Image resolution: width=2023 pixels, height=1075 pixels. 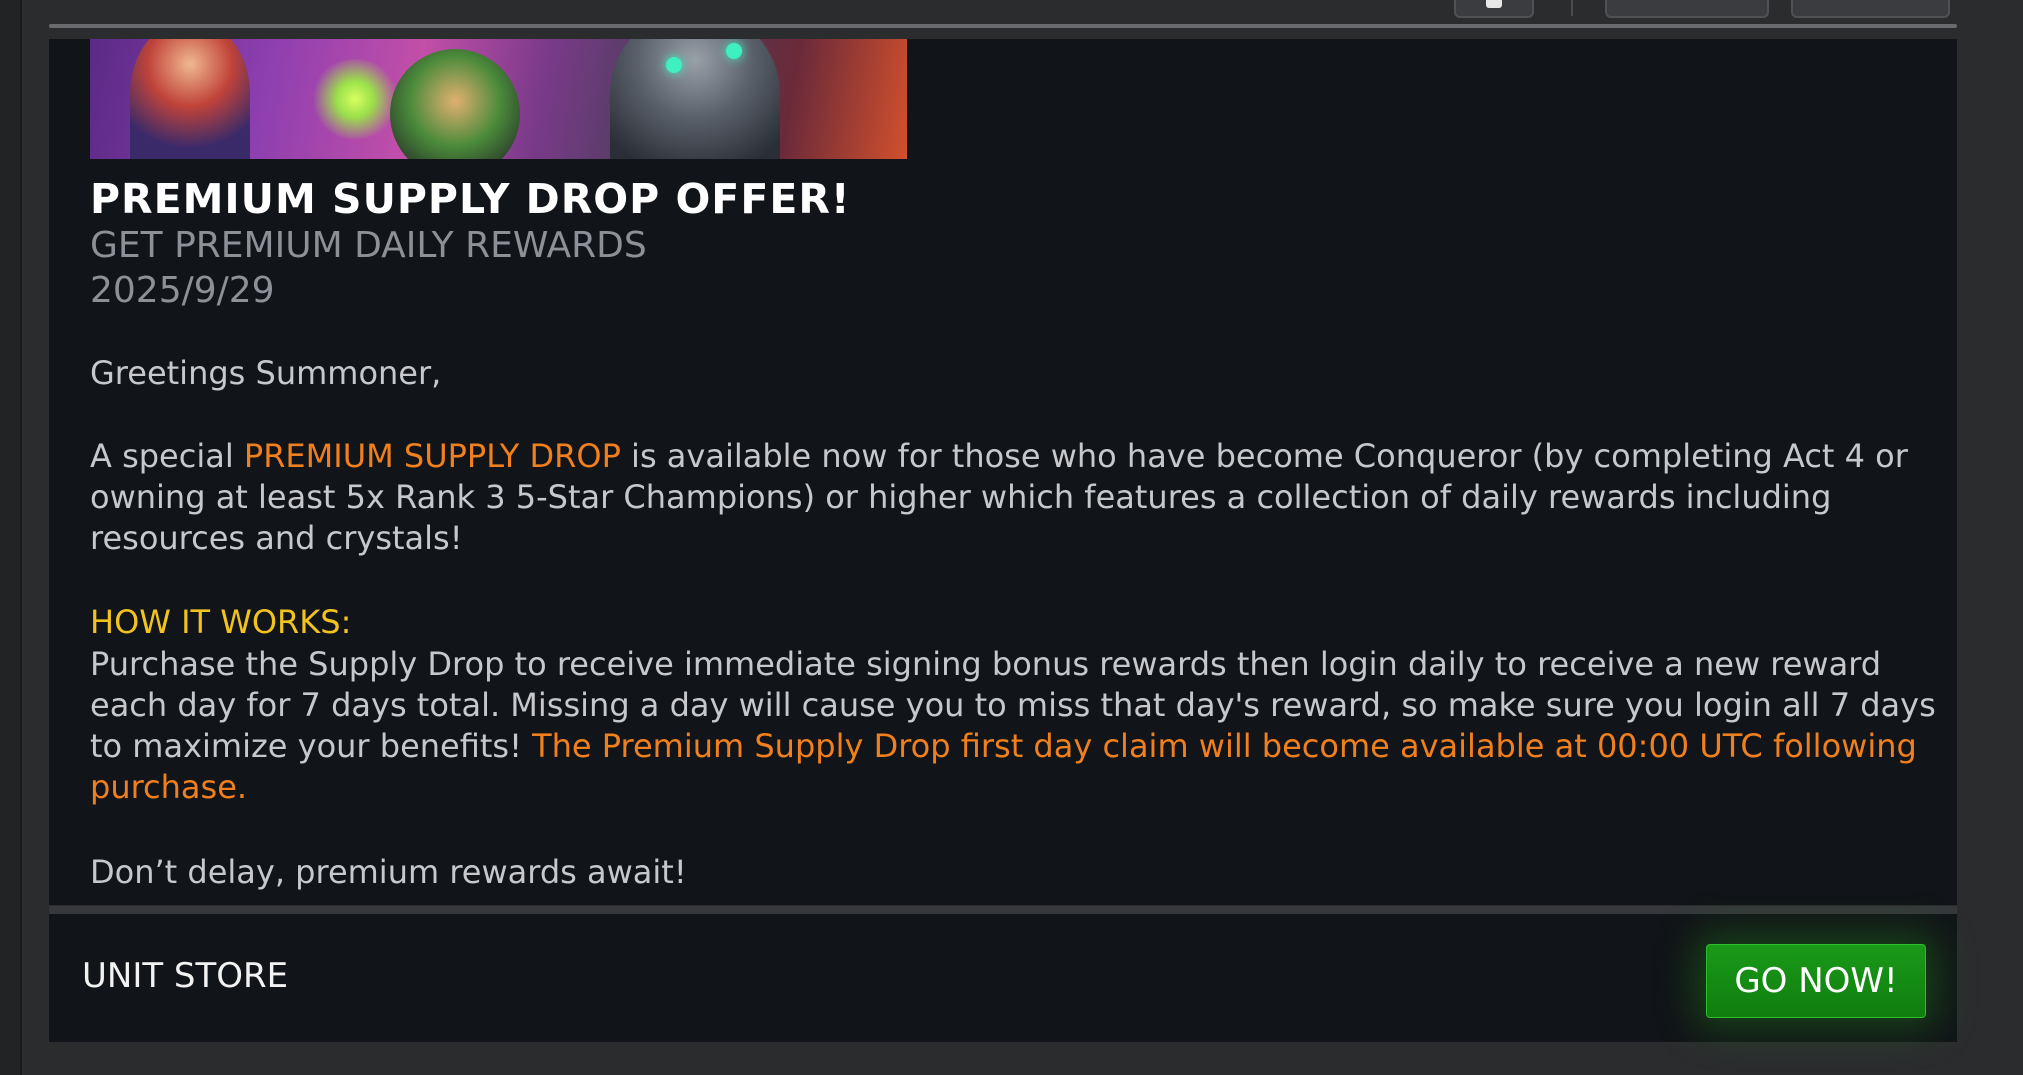 I want to click on closing-text: Don’t delay, premium rewards await!, so click(x=388, y=872).